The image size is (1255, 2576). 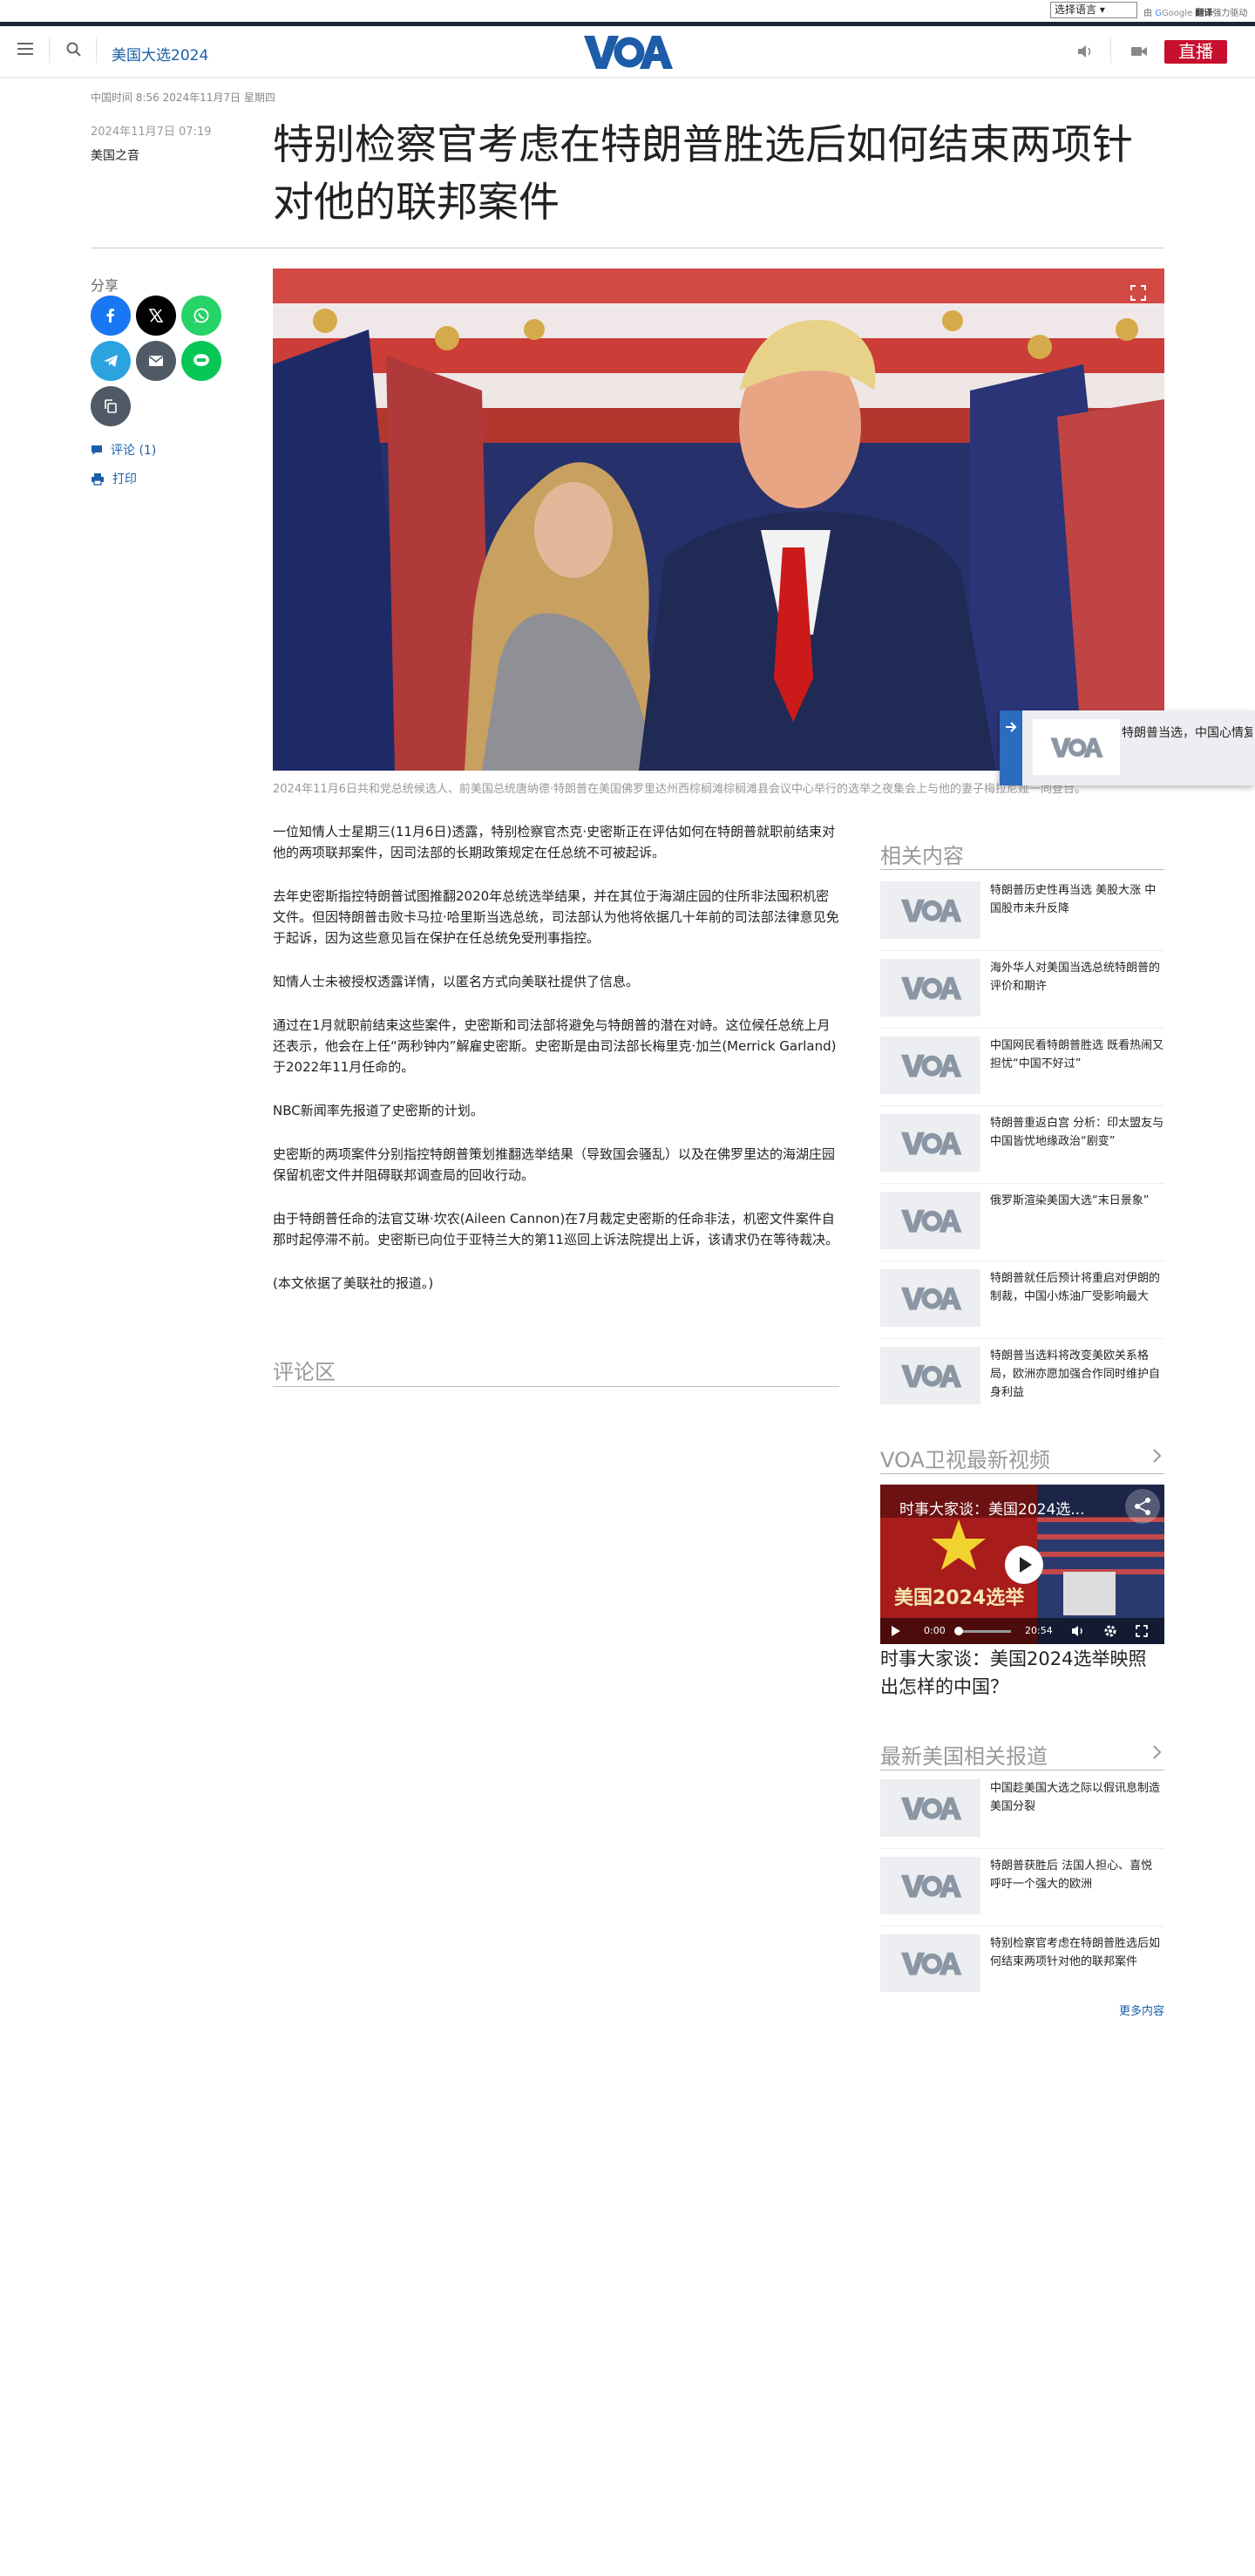 What do you see at coordinates (379, 1110) in the screenshot?
I see `paragraph: NBC新闻率先报道了史密斯的计划。` at bounding box center [379, 1110].